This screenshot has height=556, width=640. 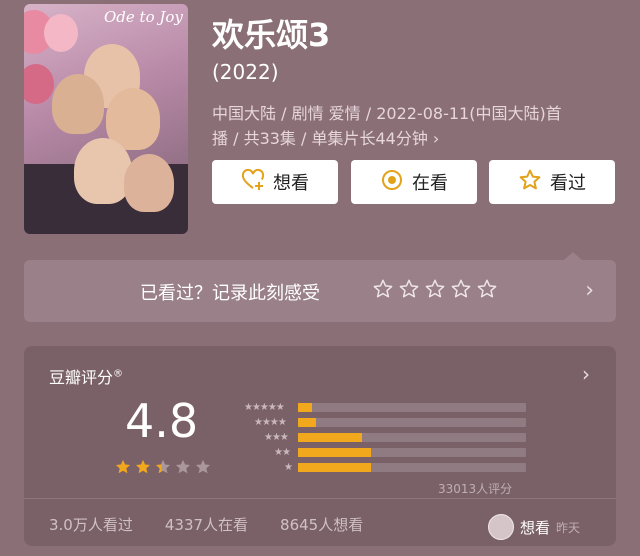 I want to click on meta-line: 播 / 共33集 / 单集片长44分钟 ›, so click(x=326, y=138).